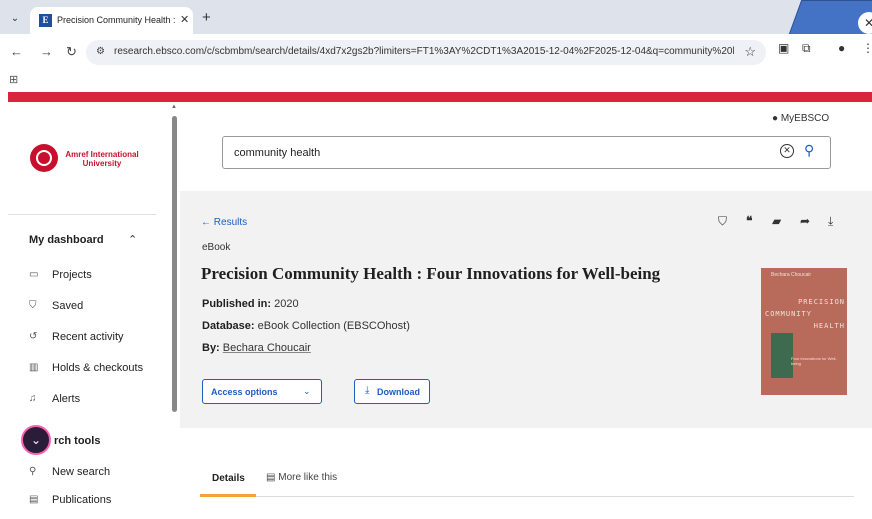 The width and height of the screenshot is (872, 519). I want to click on published-row: Published in: 2020, so click(250, 304).